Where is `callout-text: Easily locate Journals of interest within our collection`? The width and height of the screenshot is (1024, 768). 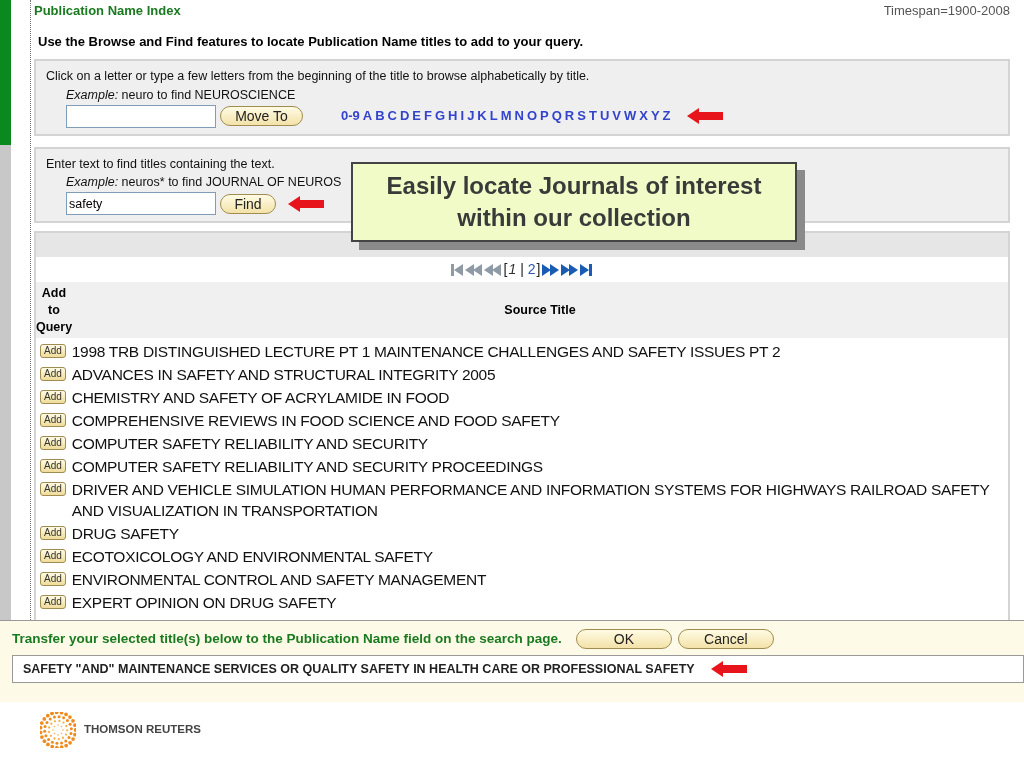 callout-text: Easily locate Journals of interest within our collection is located at coordinates (574, 202).